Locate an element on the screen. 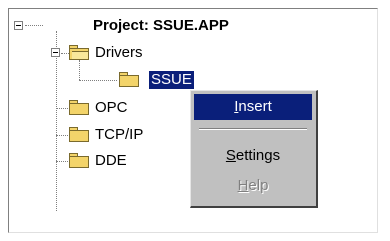 The width and height of the screenshot is (390, 241). menu-item-help-rest: elp is located at coordinates (258, 185).